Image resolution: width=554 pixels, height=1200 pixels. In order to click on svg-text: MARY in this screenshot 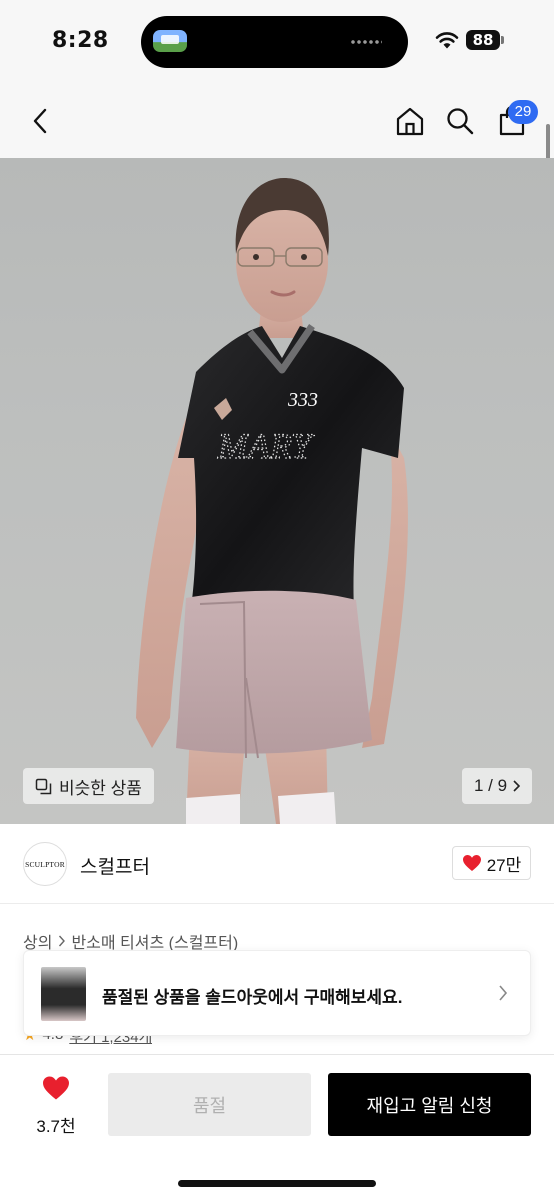, I will do `click(266, 446)`.